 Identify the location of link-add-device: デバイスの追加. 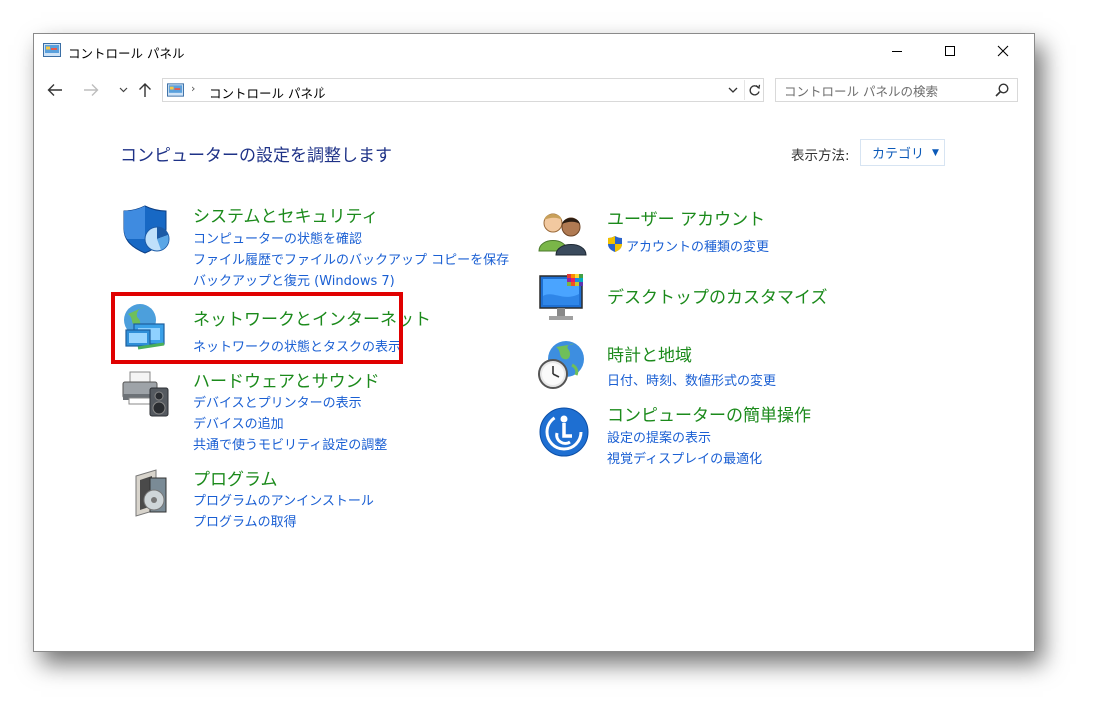
(238, 422).